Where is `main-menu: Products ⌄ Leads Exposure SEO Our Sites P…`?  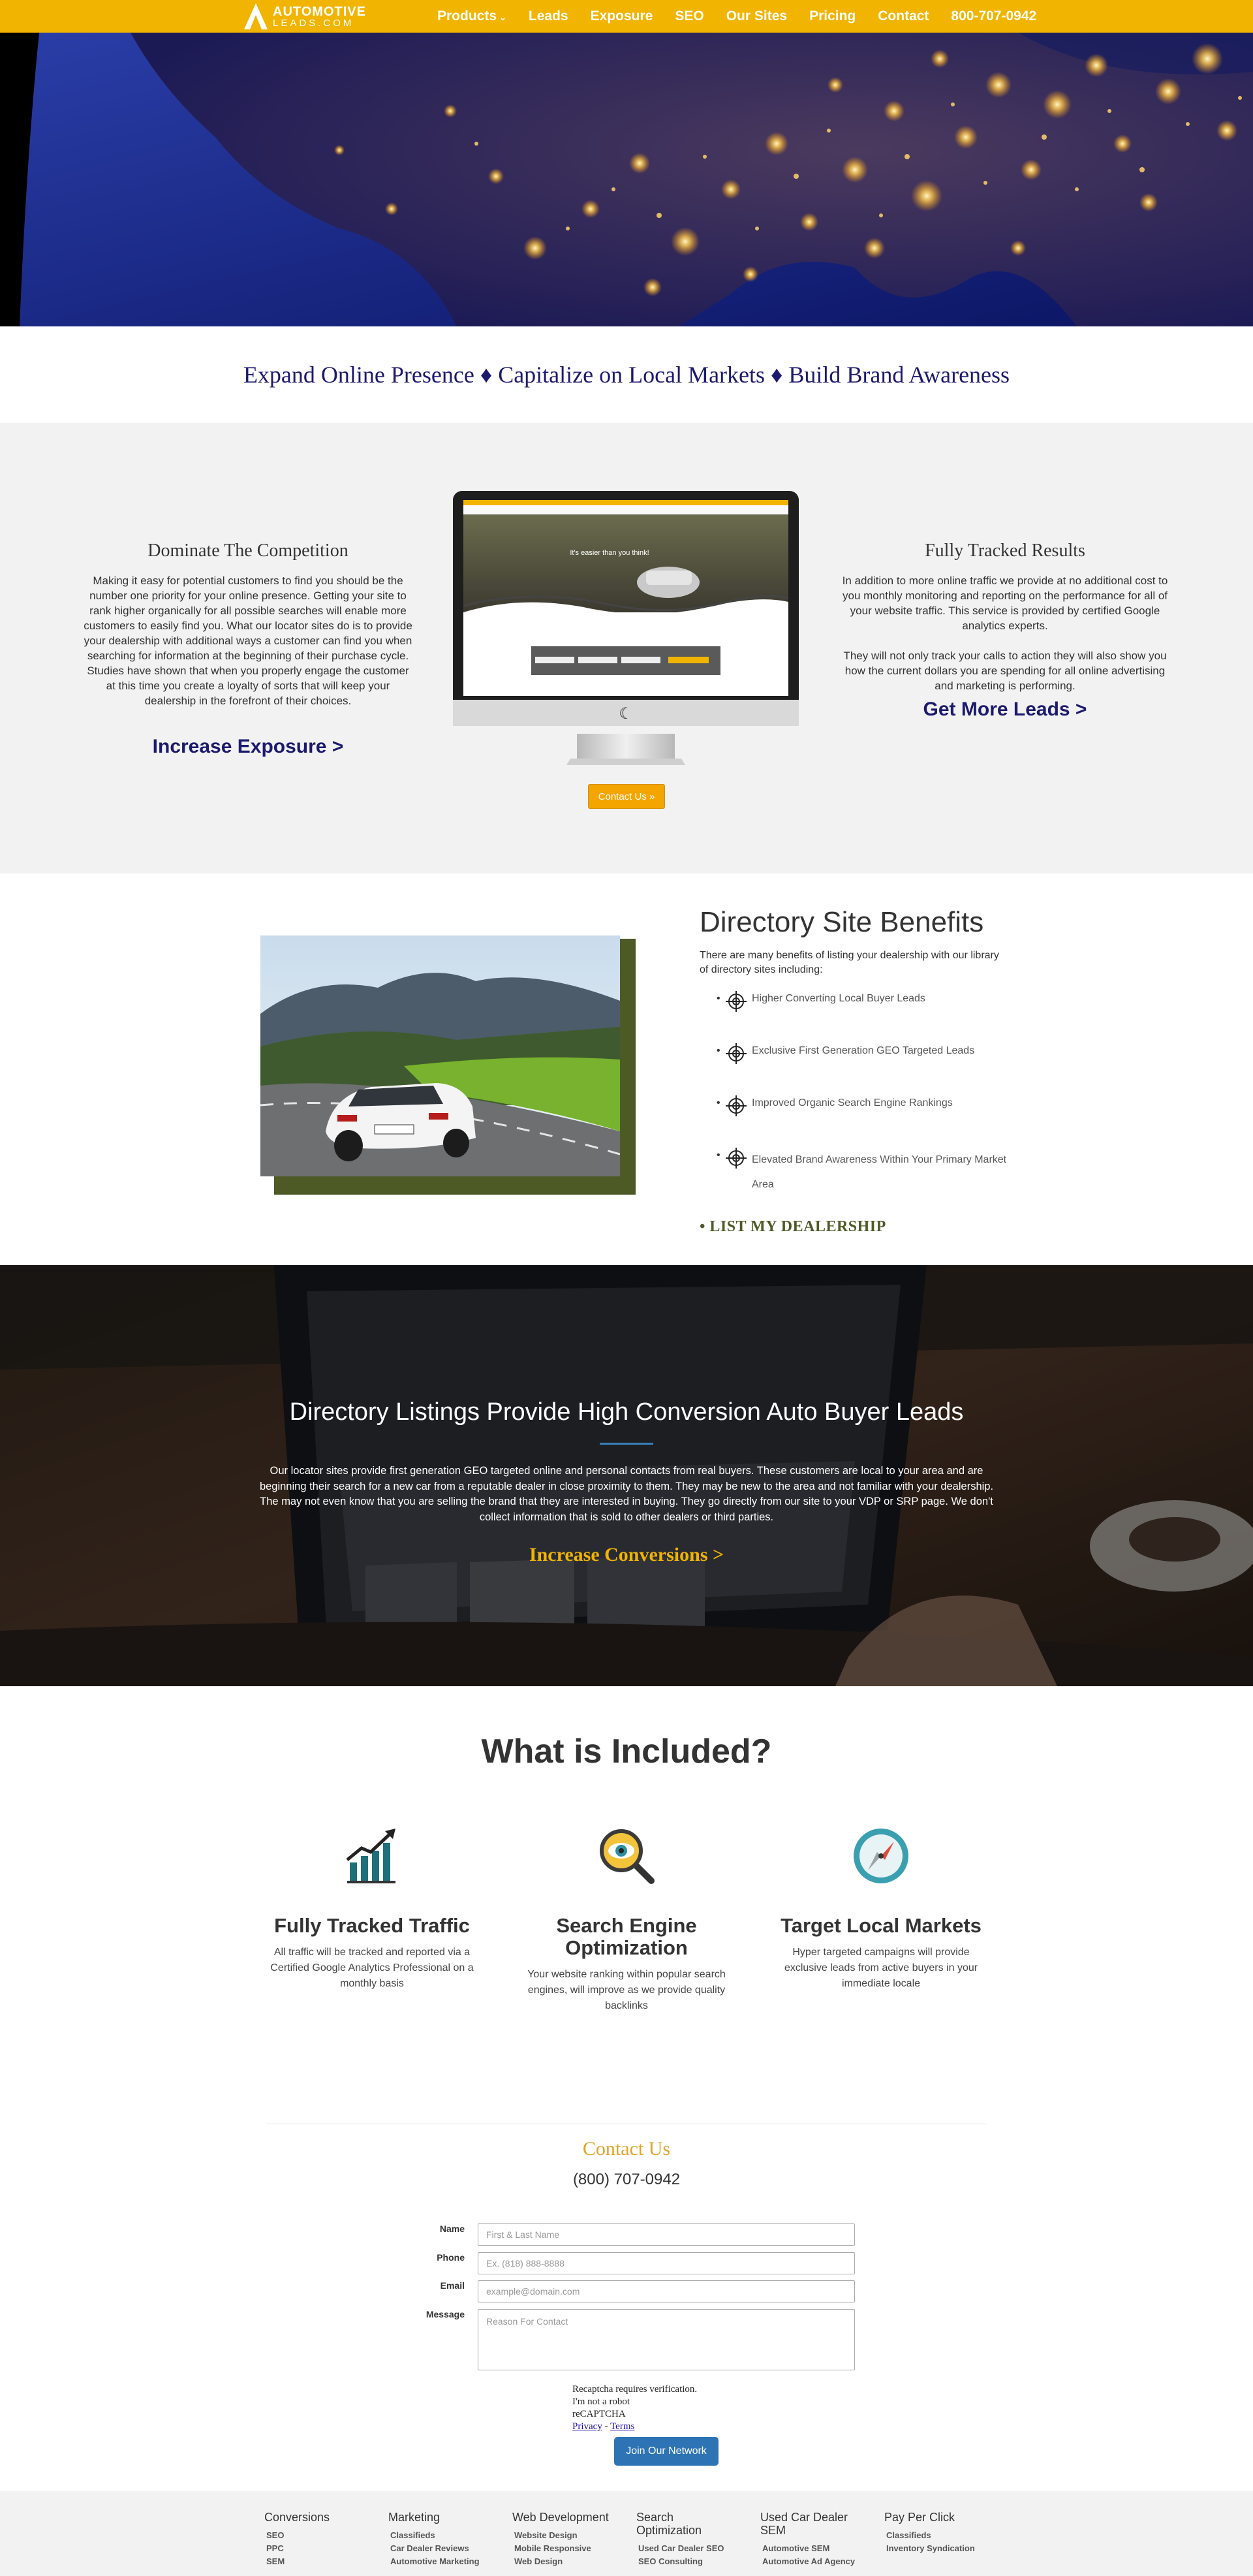 main-menu: Products ⌄ Leads Exposure SEO Our Sites P… is located at coordinates (748, 16).